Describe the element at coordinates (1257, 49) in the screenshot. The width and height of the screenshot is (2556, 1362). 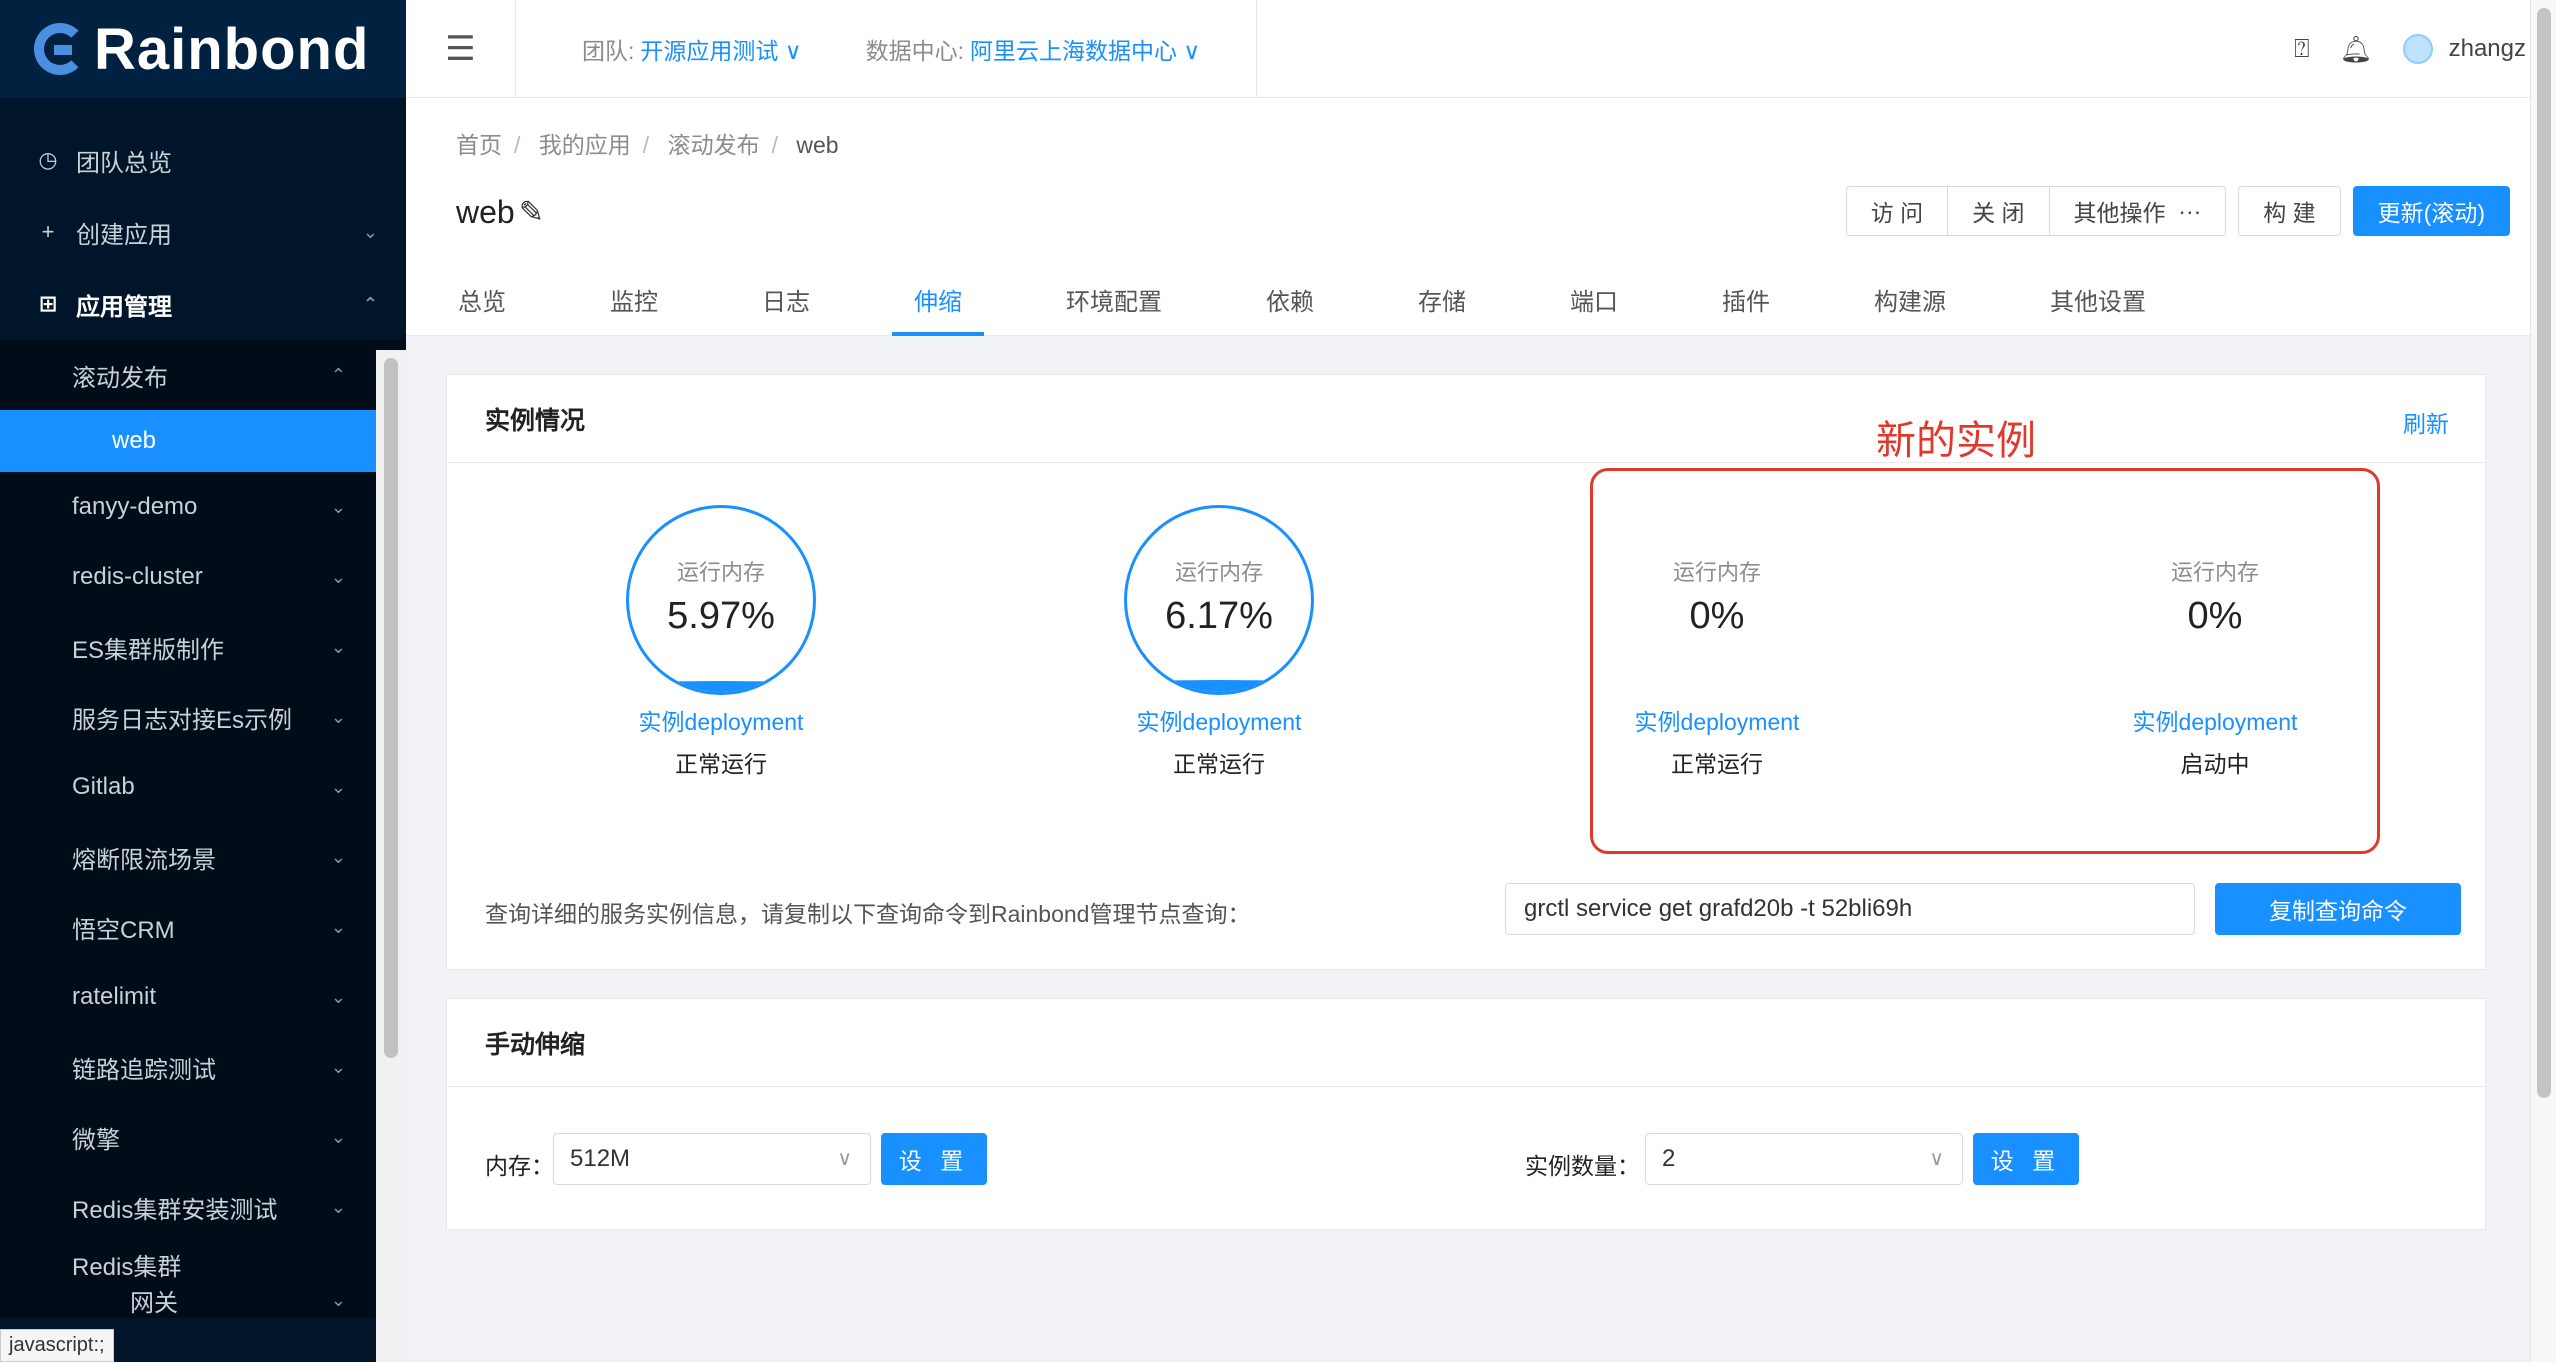
I see `header-divider` at that location.